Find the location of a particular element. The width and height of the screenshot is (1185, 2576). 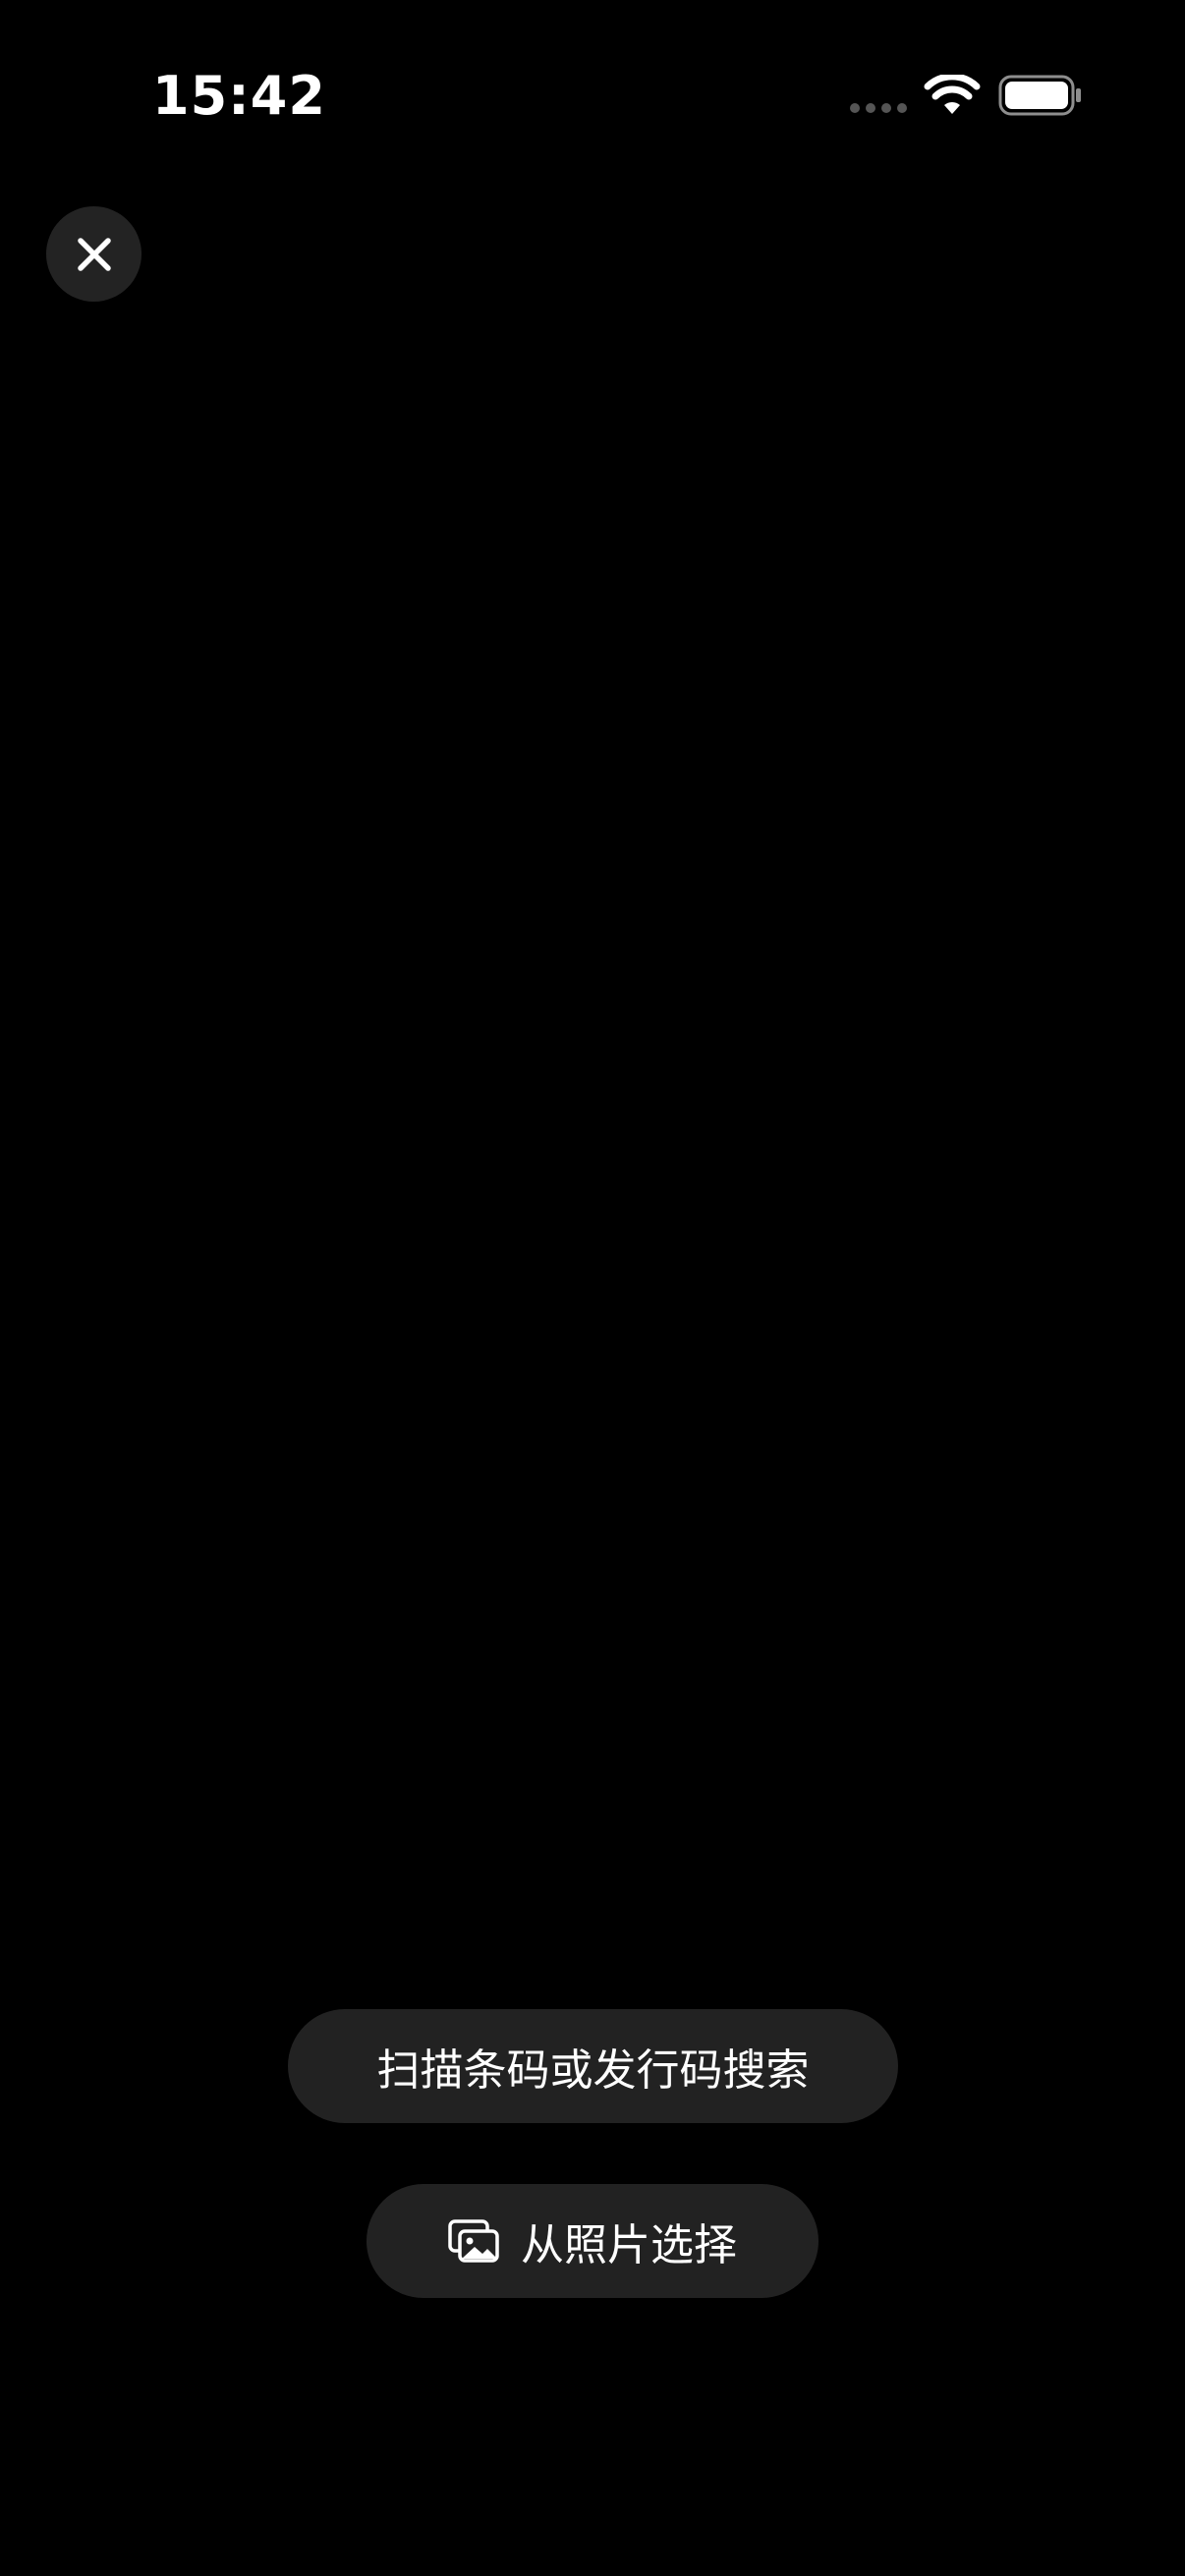

scan-barcode-prompt: 扫描条码或发行码搜索 is located at coordinates (593, 2066).